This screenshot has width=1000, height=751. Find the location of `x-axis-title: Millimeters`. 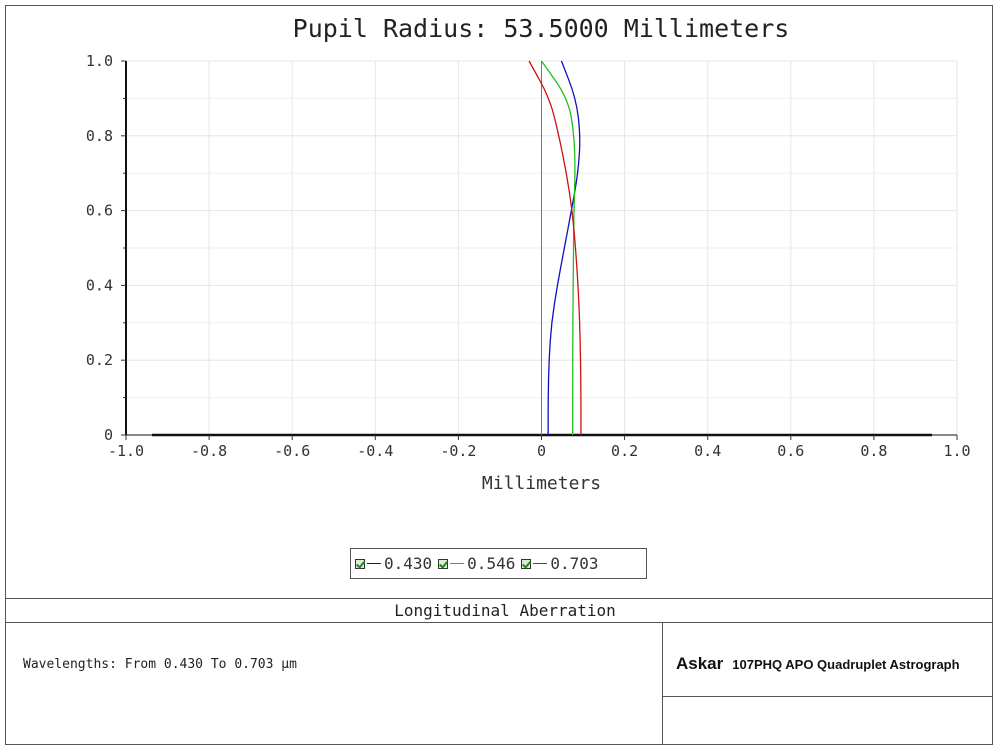

x-axis-title: Millimeters is located at coordinates (541, 483).